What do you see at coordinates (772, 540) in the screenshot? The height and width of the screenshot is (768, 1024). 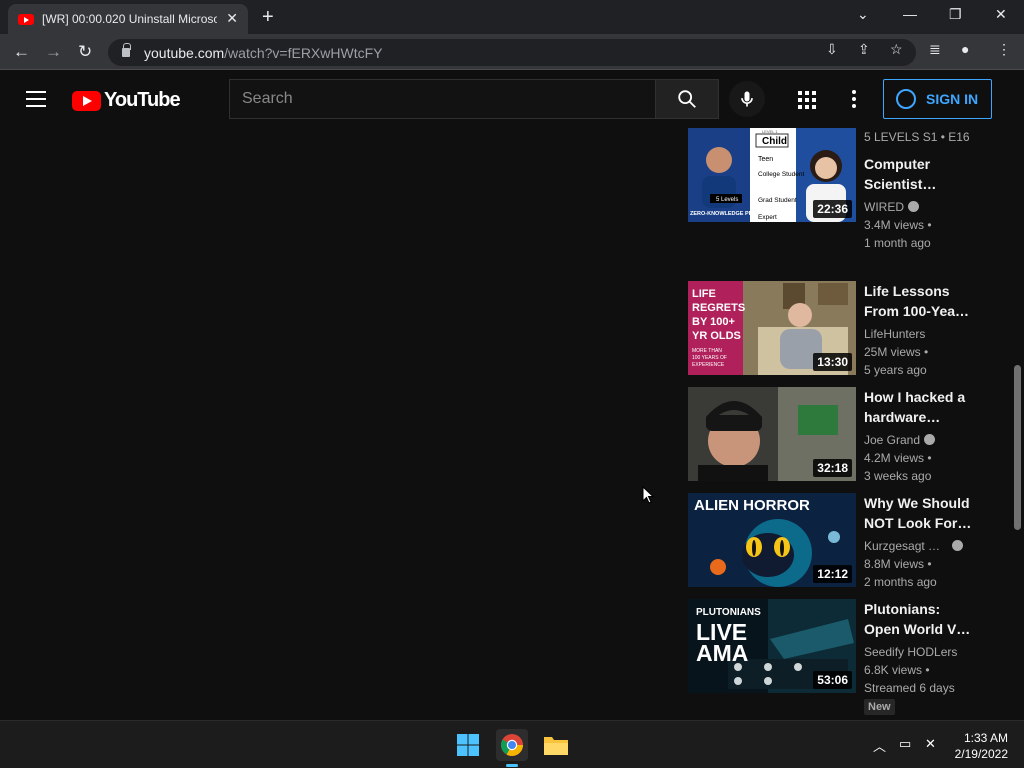 I see `video-thumbnail: ALIEN HORROR 12:12` at bounding box center [772, 540].